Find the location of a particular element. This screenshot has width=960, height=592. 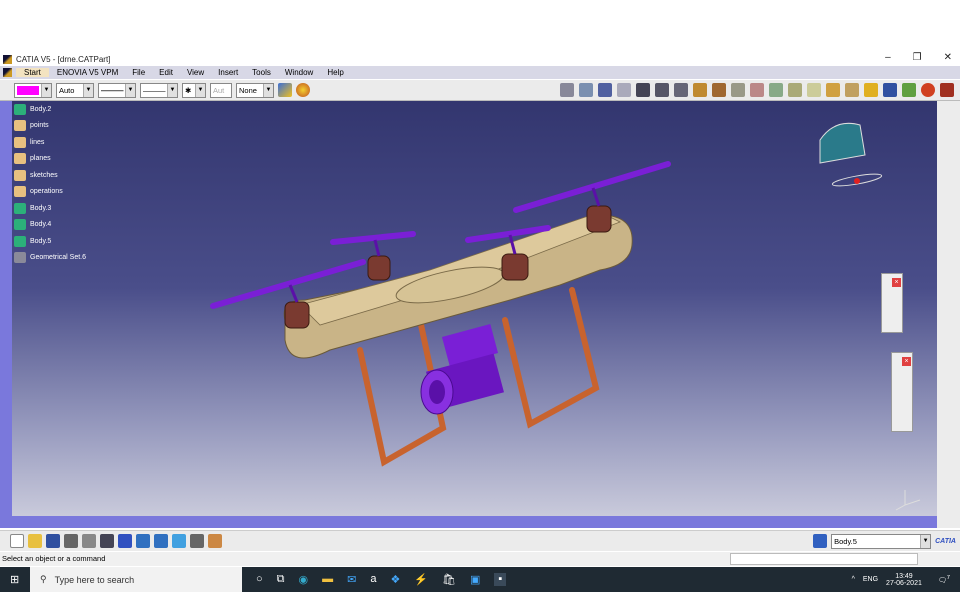

notifications-icon: 🗨7 is located at coordinates (944, 579).